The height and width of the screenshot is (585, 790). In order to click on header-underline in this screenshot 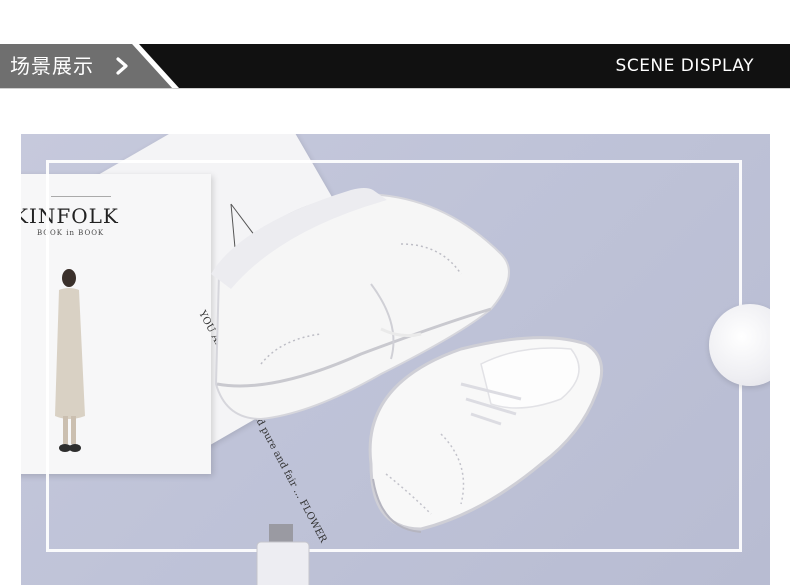, I will do `click(395, 88)`.